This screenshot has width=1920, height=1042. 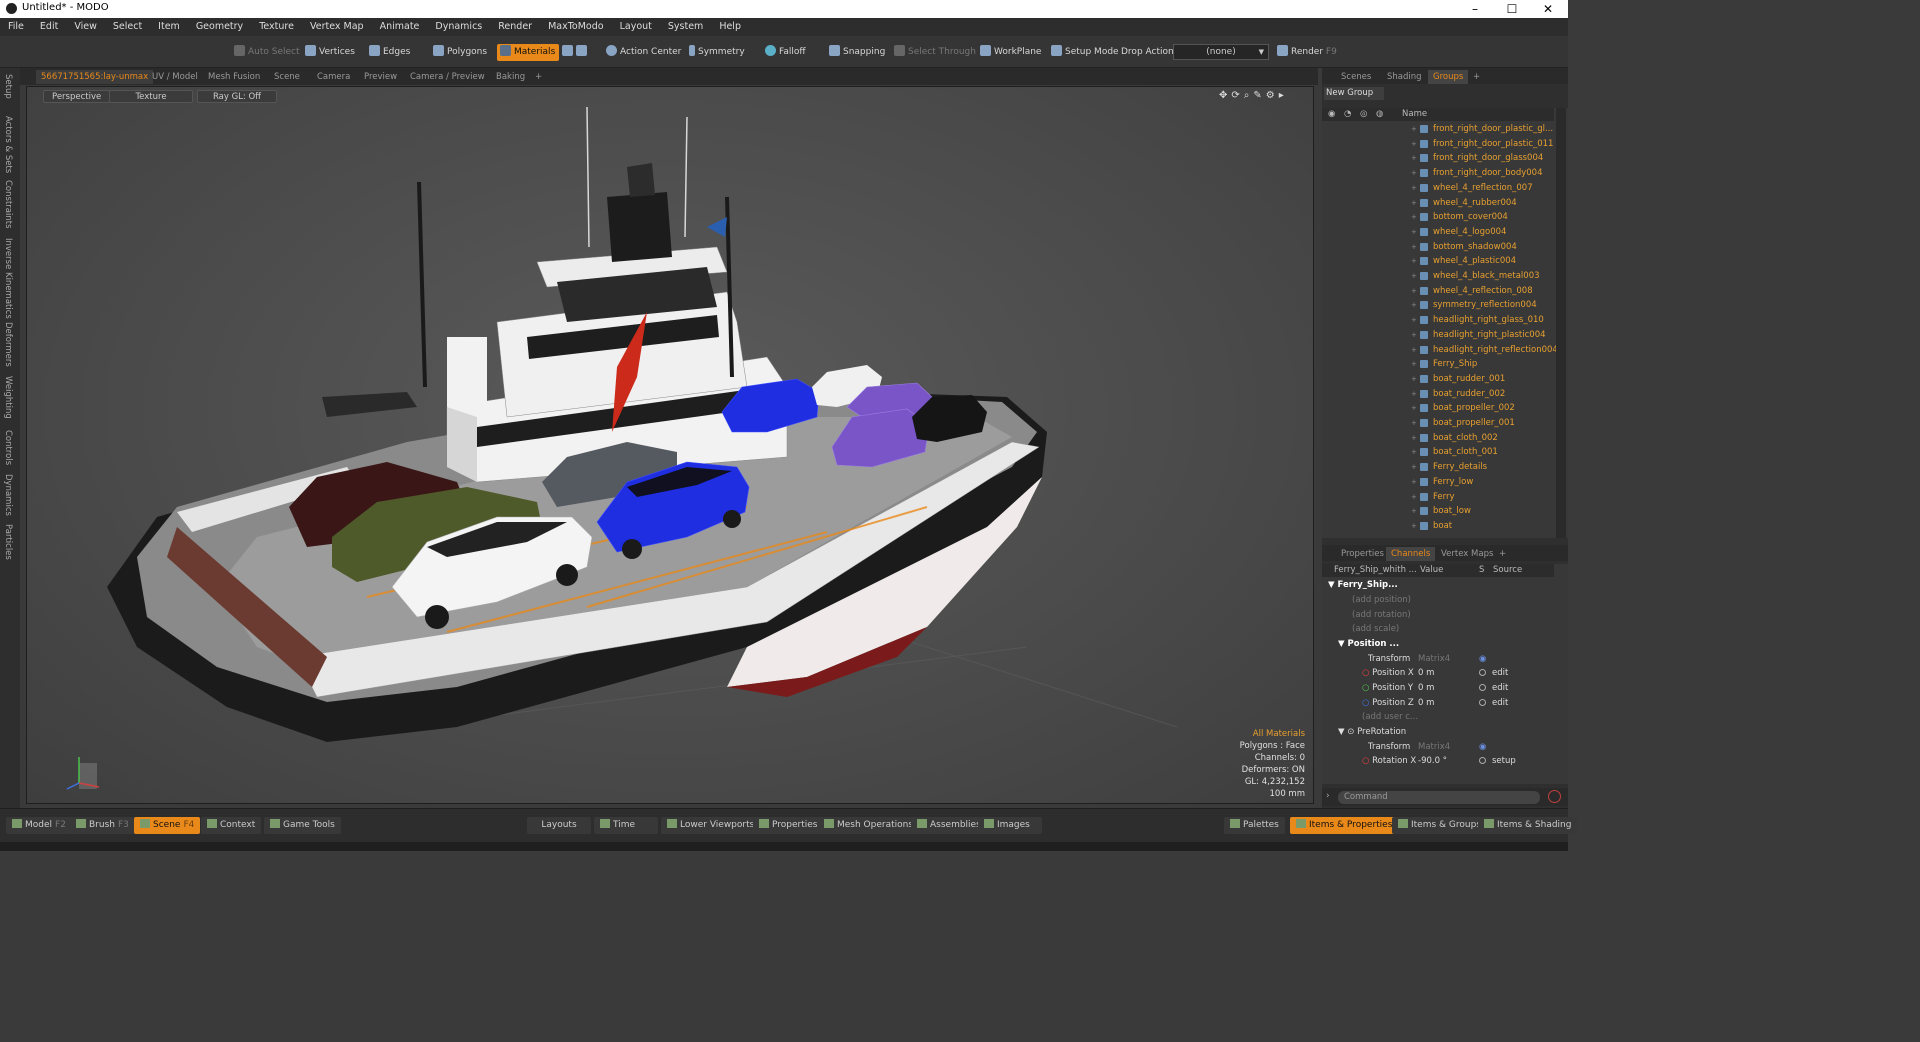 I want to click on tab-shading: Shading, so click(x=1404, y=77).